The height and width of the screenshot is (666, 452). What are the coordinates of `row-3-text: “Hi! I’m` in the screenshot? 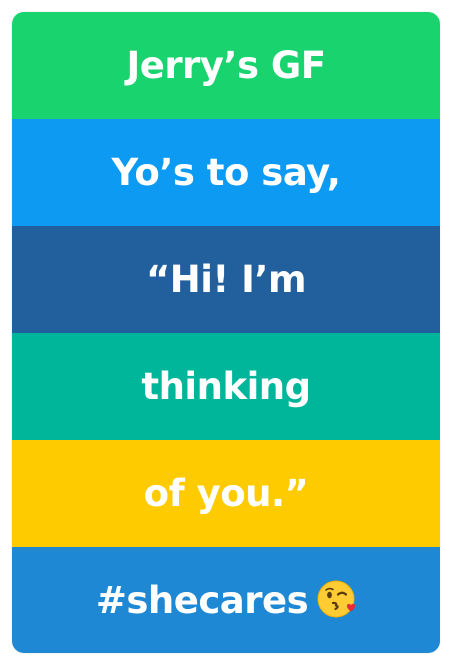 It's located at (226, 279).